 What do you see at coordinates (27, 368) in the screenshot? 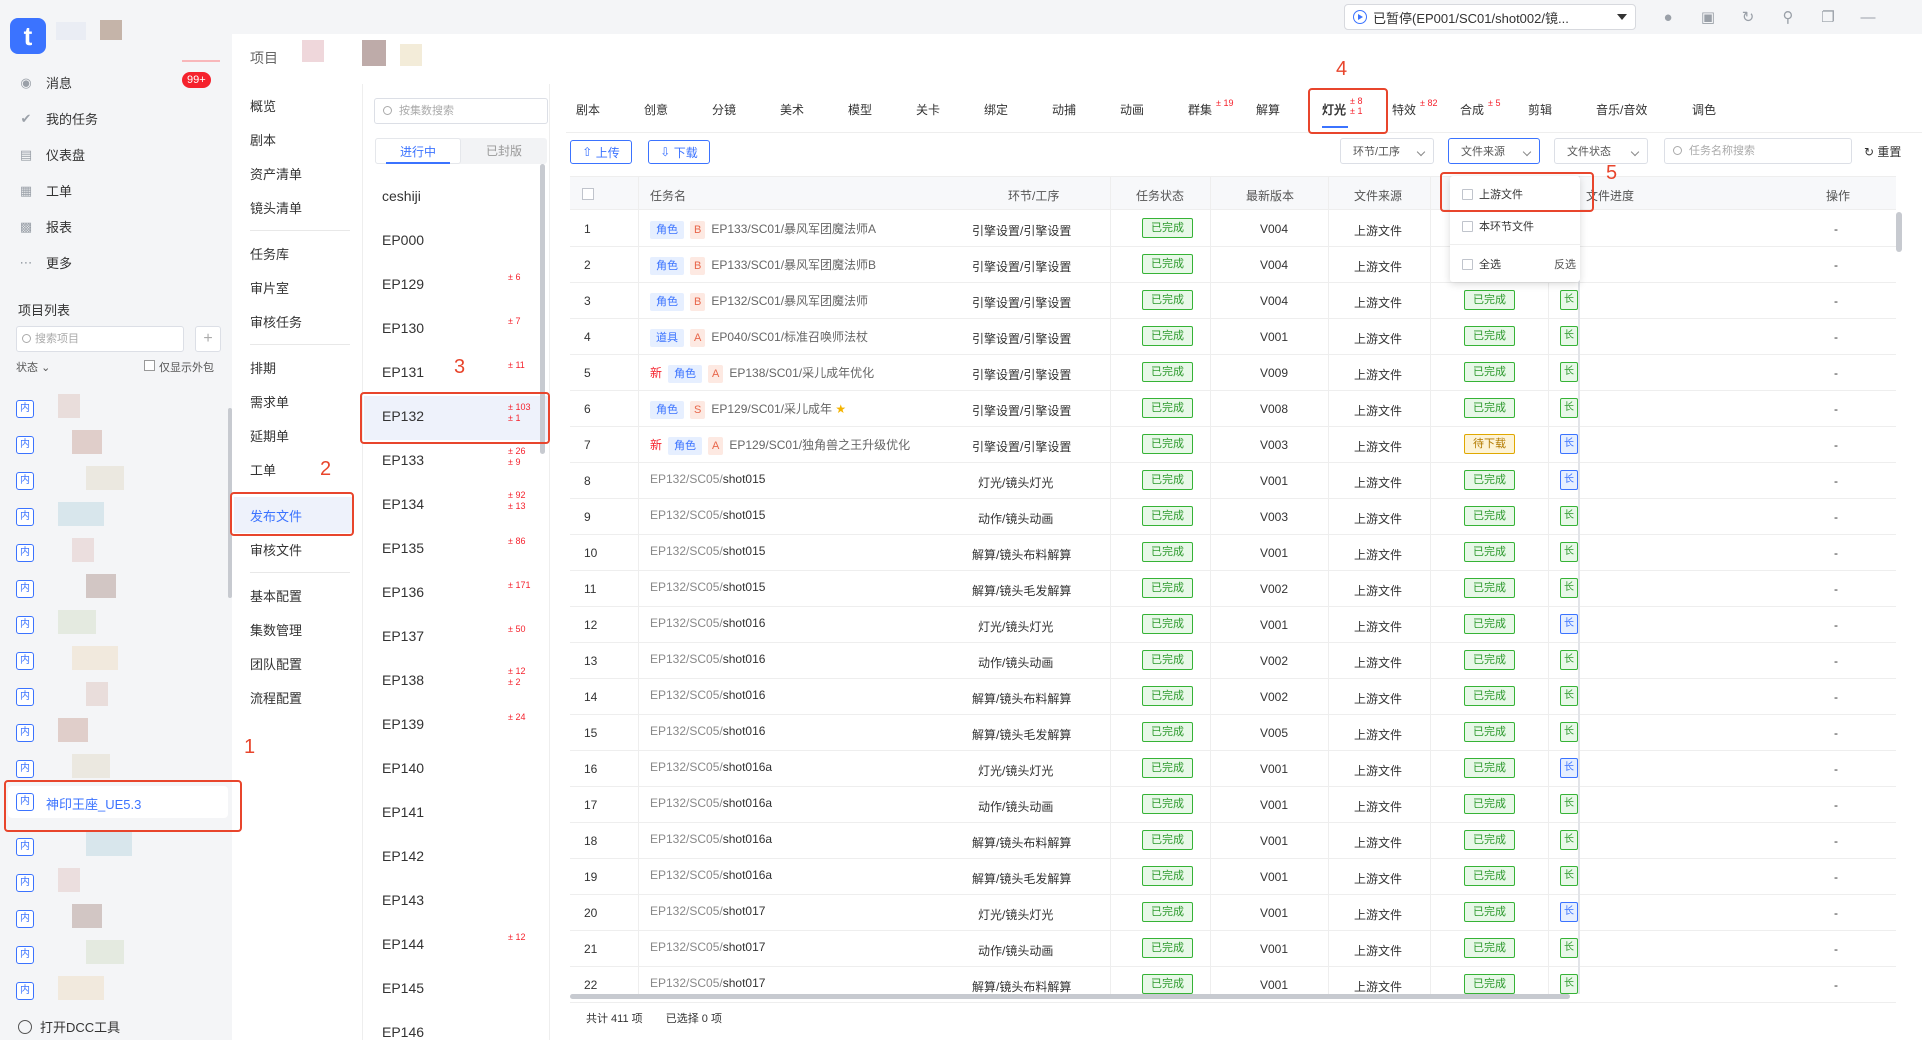
I see `status-filter: 状态` at bounding box center [27, 368].